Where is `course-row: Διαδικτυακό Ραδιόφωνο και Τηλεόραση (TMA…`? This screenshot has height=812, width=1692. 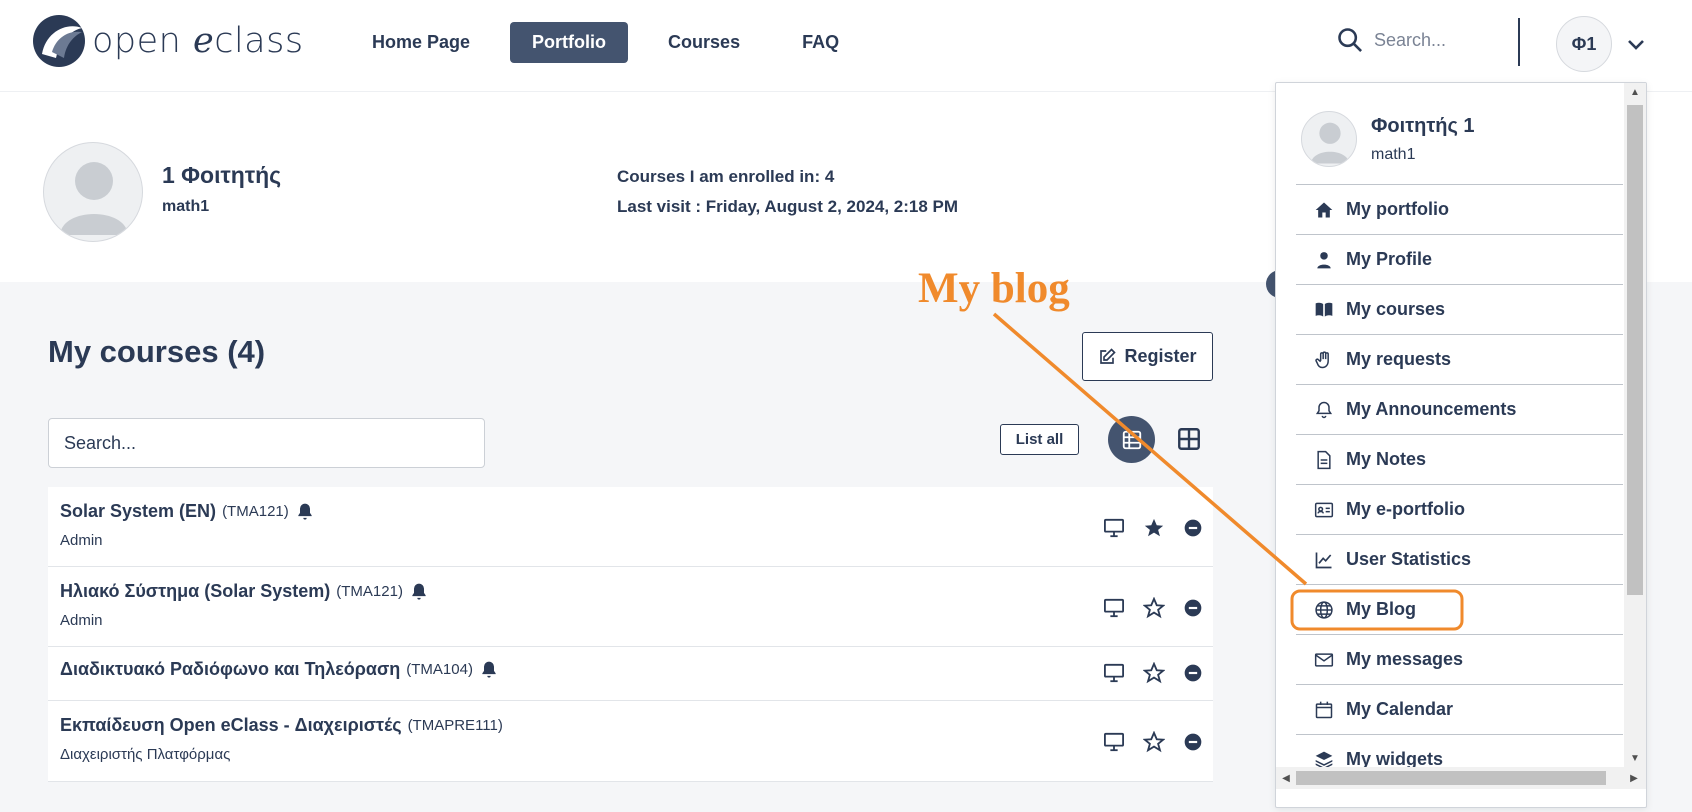 course-row: Διαδικτυακό Ραδιόφωνο και Τηλεόραση (TMA… is located at coordinates (630, 674).